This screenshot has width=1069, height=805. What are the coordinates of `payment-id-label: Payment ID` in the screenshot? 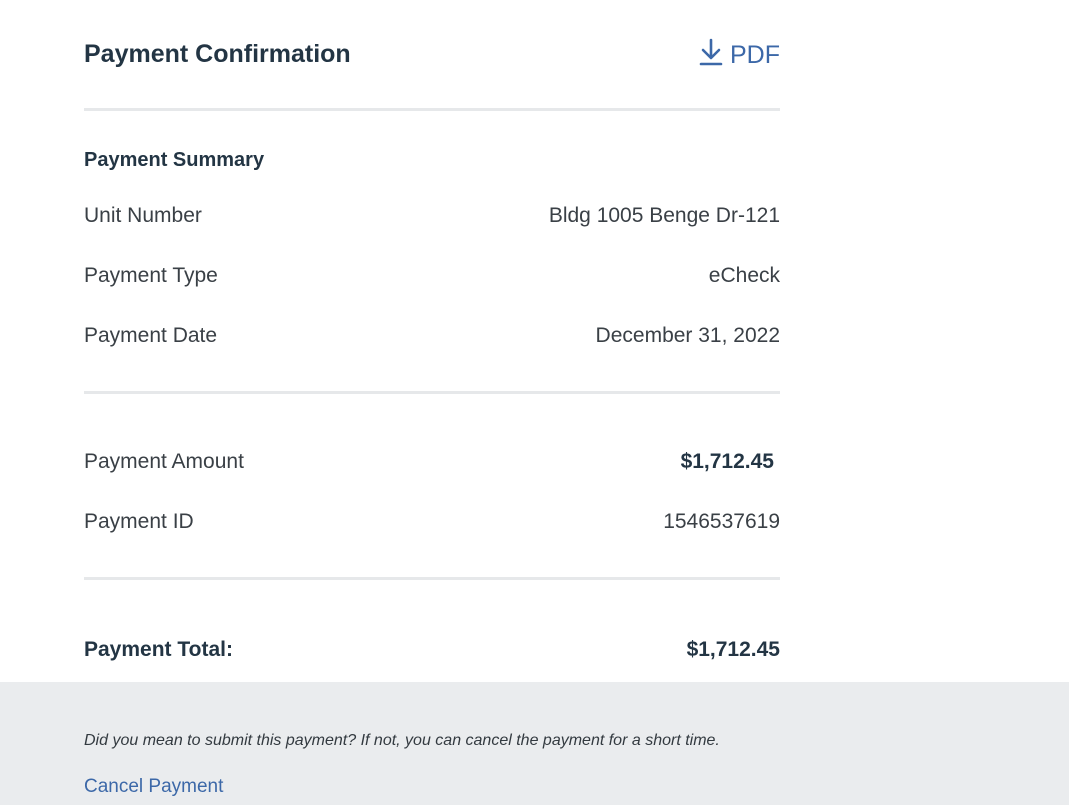 It's located at (139, 521).